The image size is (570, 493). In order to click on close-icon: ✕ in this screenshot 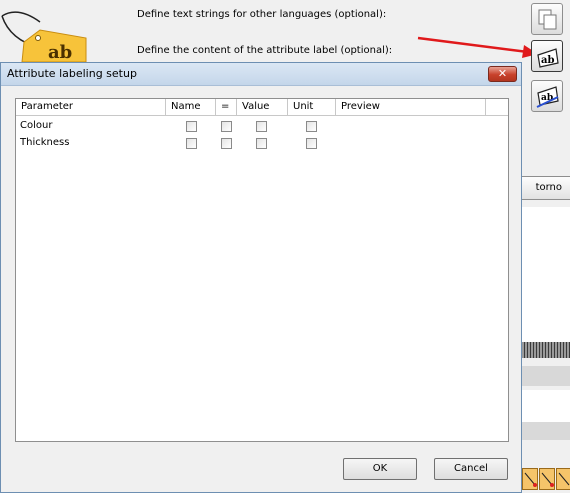, I will do `click(502, 73)`.